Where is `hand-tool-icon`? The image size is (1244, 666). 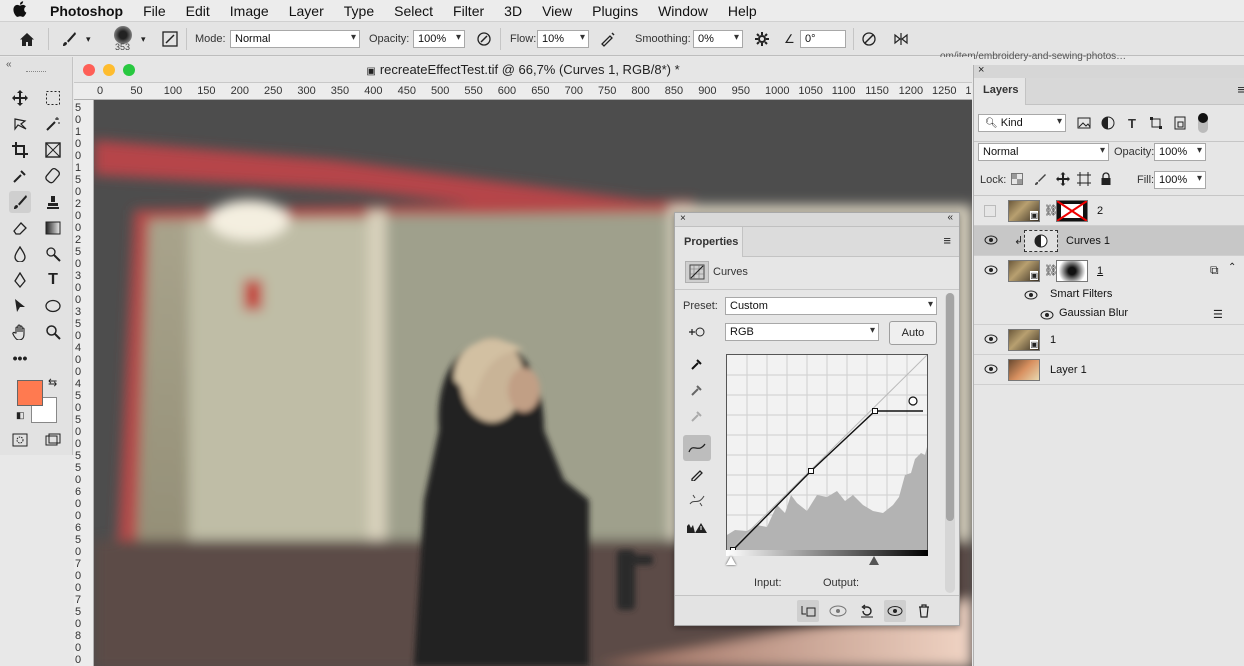
hand-tool-icon is located at coordinates (20, 332).